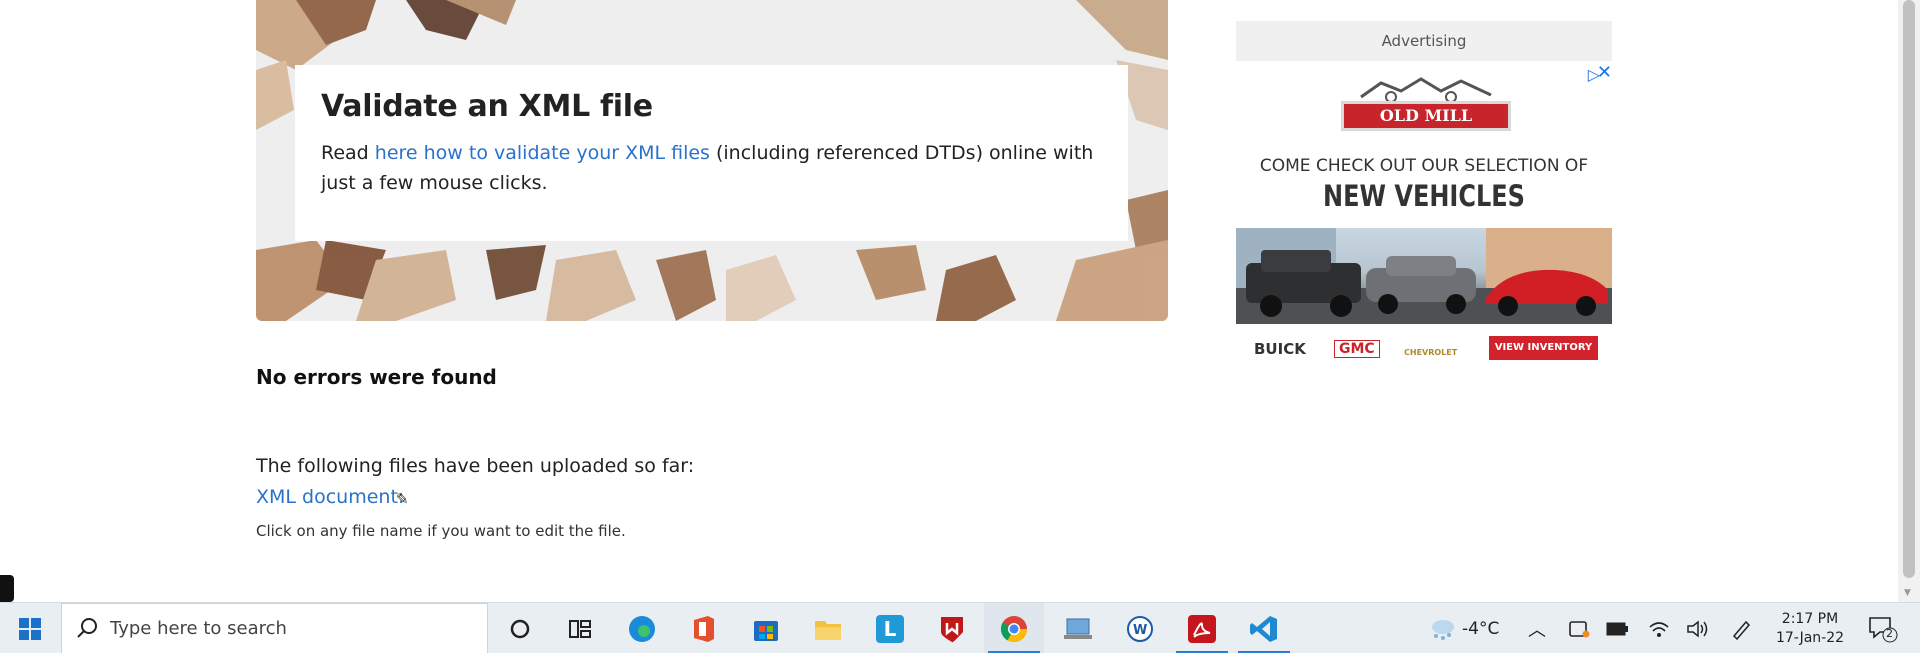 This screenshot has height=653, width=1920. I want to click on task-view-button, so click(580, 628).